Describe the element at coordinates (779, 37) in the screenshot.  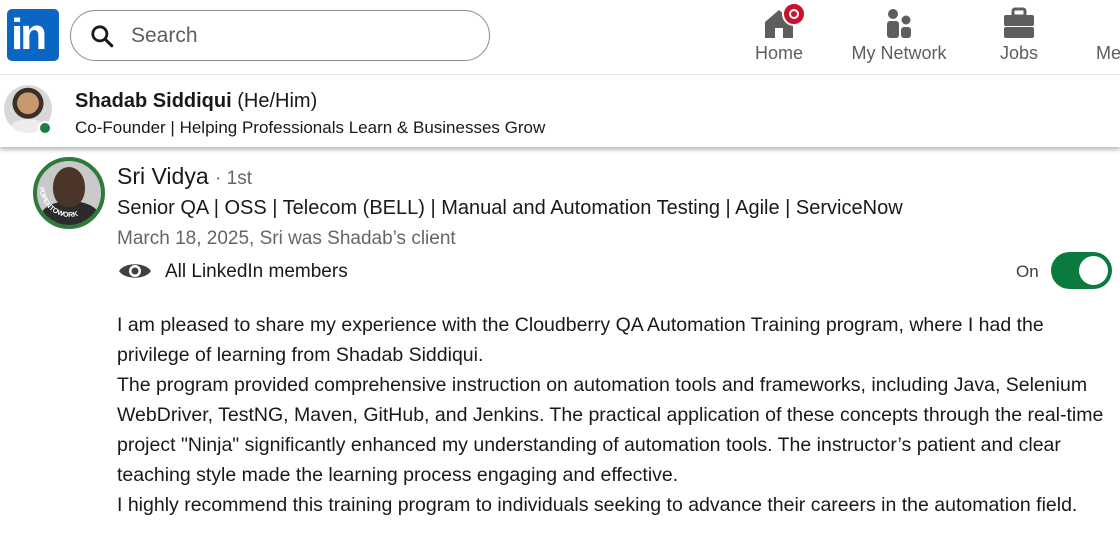
I see `nav-item-home: Home` at that location.